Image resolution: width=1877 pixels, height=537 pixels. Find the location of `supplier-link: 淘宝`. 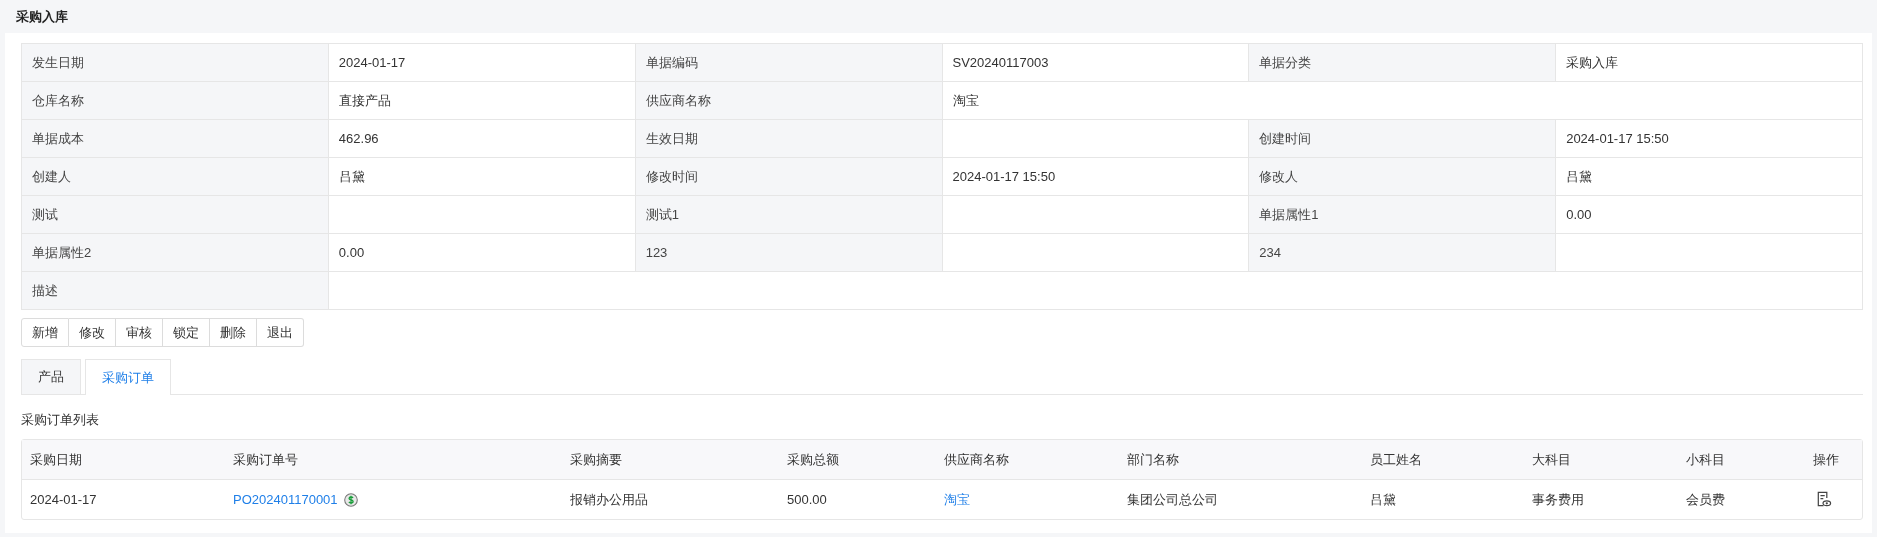

supplier-link: 淘宝 is located at coordinates (957, 499).